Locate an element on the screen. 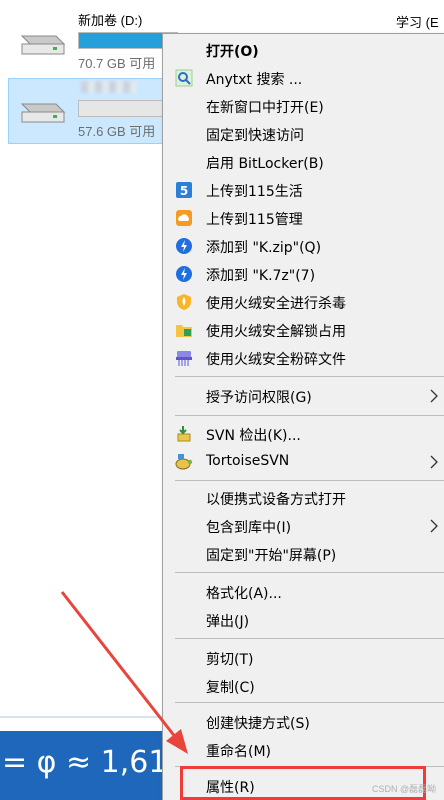  menu-item-upload-115-life: 5 上传到115生活 is located at coordinates (303, 190).